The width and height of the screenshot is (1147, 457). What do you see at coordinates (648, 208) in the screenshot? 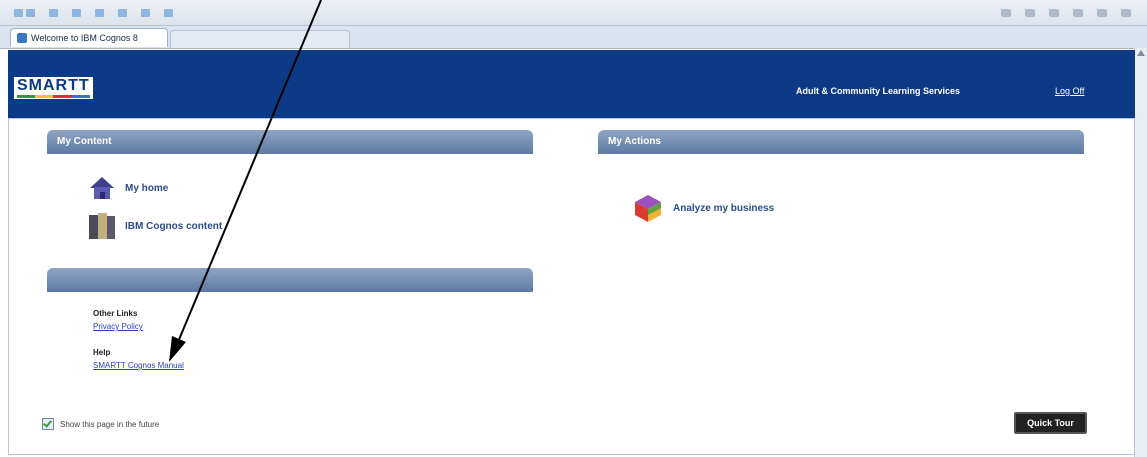
I see `cube-icon` at bounding box center [648, 208].